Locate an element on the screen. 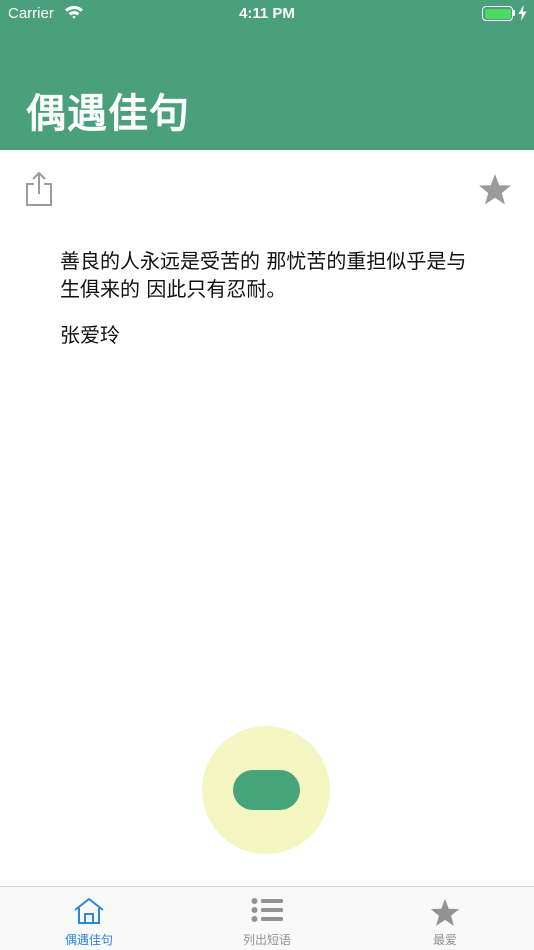 Image resolution: width=534 pixels, height=950 pixels. tab-random-quote: 偶遇佳句 is located at coordinates (89, 918).